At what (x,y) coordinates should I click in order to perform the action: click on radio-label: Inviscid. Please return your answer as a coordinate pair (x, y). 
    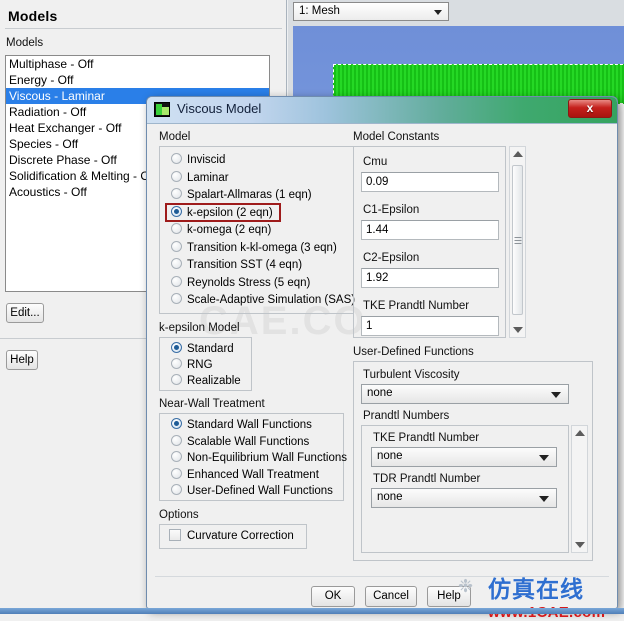
    Looking at the image, I should click on (206, 160).